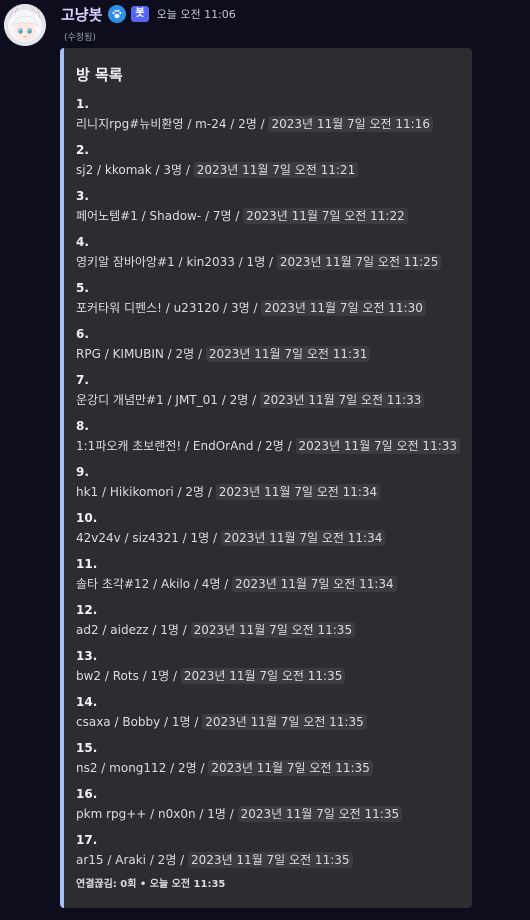 Image resolution: width=530 pixels, height=920 pixels. Describe the element at coordinates (148, 538) in the screenshot. I see `room-info: 42v24v / siz4321 / 1명 /` at that location.